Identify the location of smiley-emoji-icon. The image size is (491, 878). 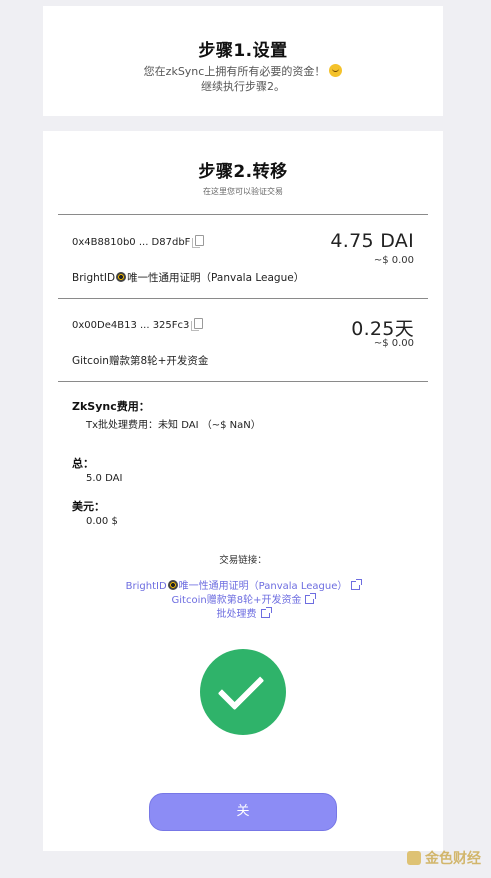
(336, 70).